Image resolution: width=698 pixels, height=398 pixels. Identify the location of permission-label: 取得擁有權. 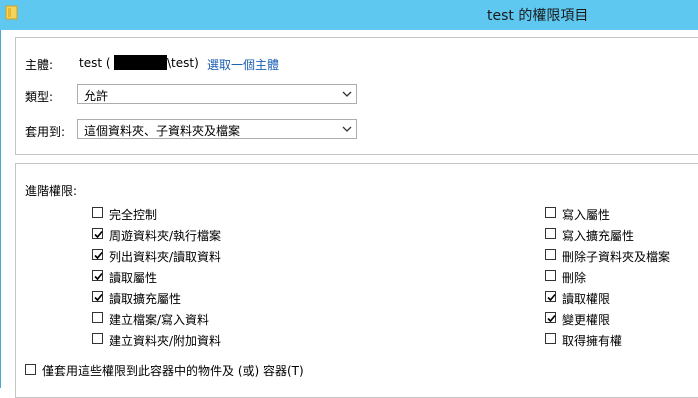
(592, 341).